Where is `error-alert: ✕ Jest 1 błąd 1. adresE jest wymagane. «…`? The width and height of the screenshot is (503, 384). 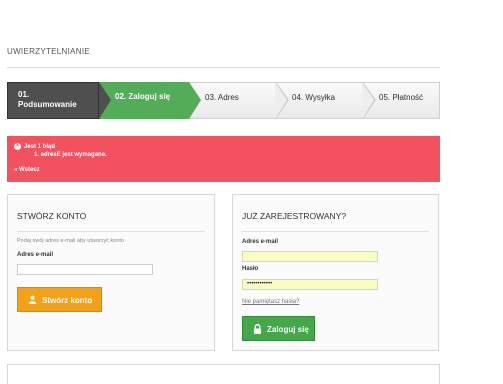
error-alert: ✕ Jest 1 błąd 1. adresE jest wymagane. «… is located at coordinates (223, 159).